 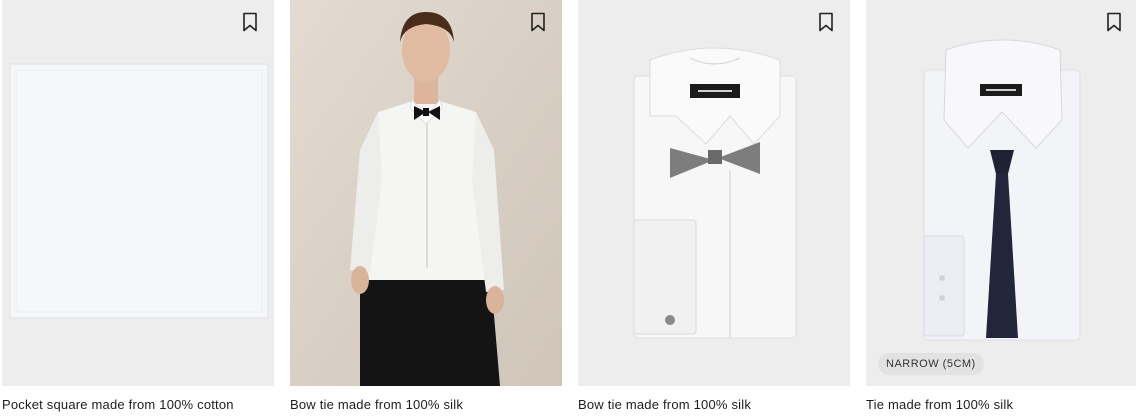 What do you see at coordinates (939, 405) in the screenshot?
I see `product-title: Tie made from 100% silk` at bounding box center [939, 405].